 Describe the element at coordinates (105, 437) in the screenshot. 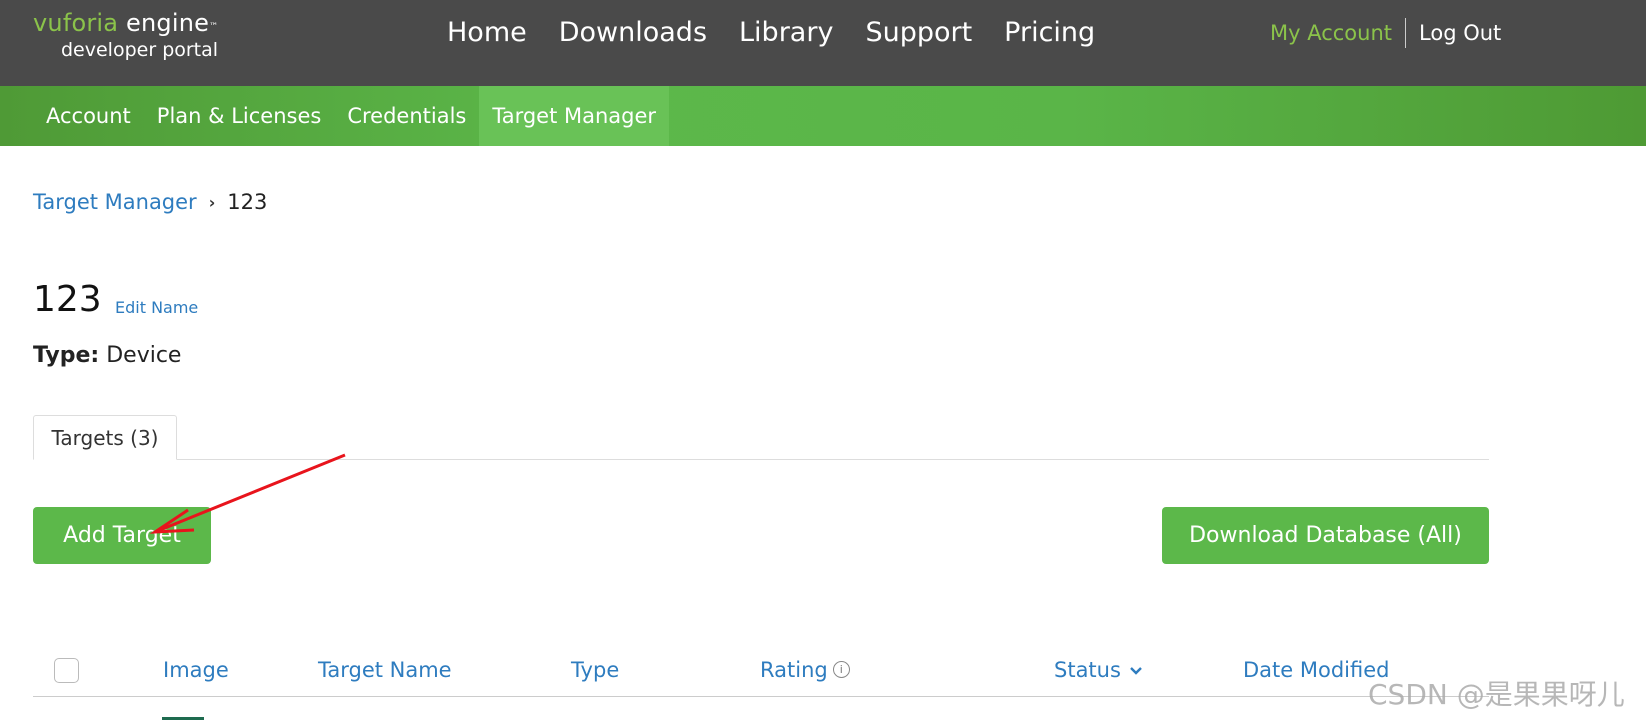

I see `tab-targets: Targets (3)` at that location.